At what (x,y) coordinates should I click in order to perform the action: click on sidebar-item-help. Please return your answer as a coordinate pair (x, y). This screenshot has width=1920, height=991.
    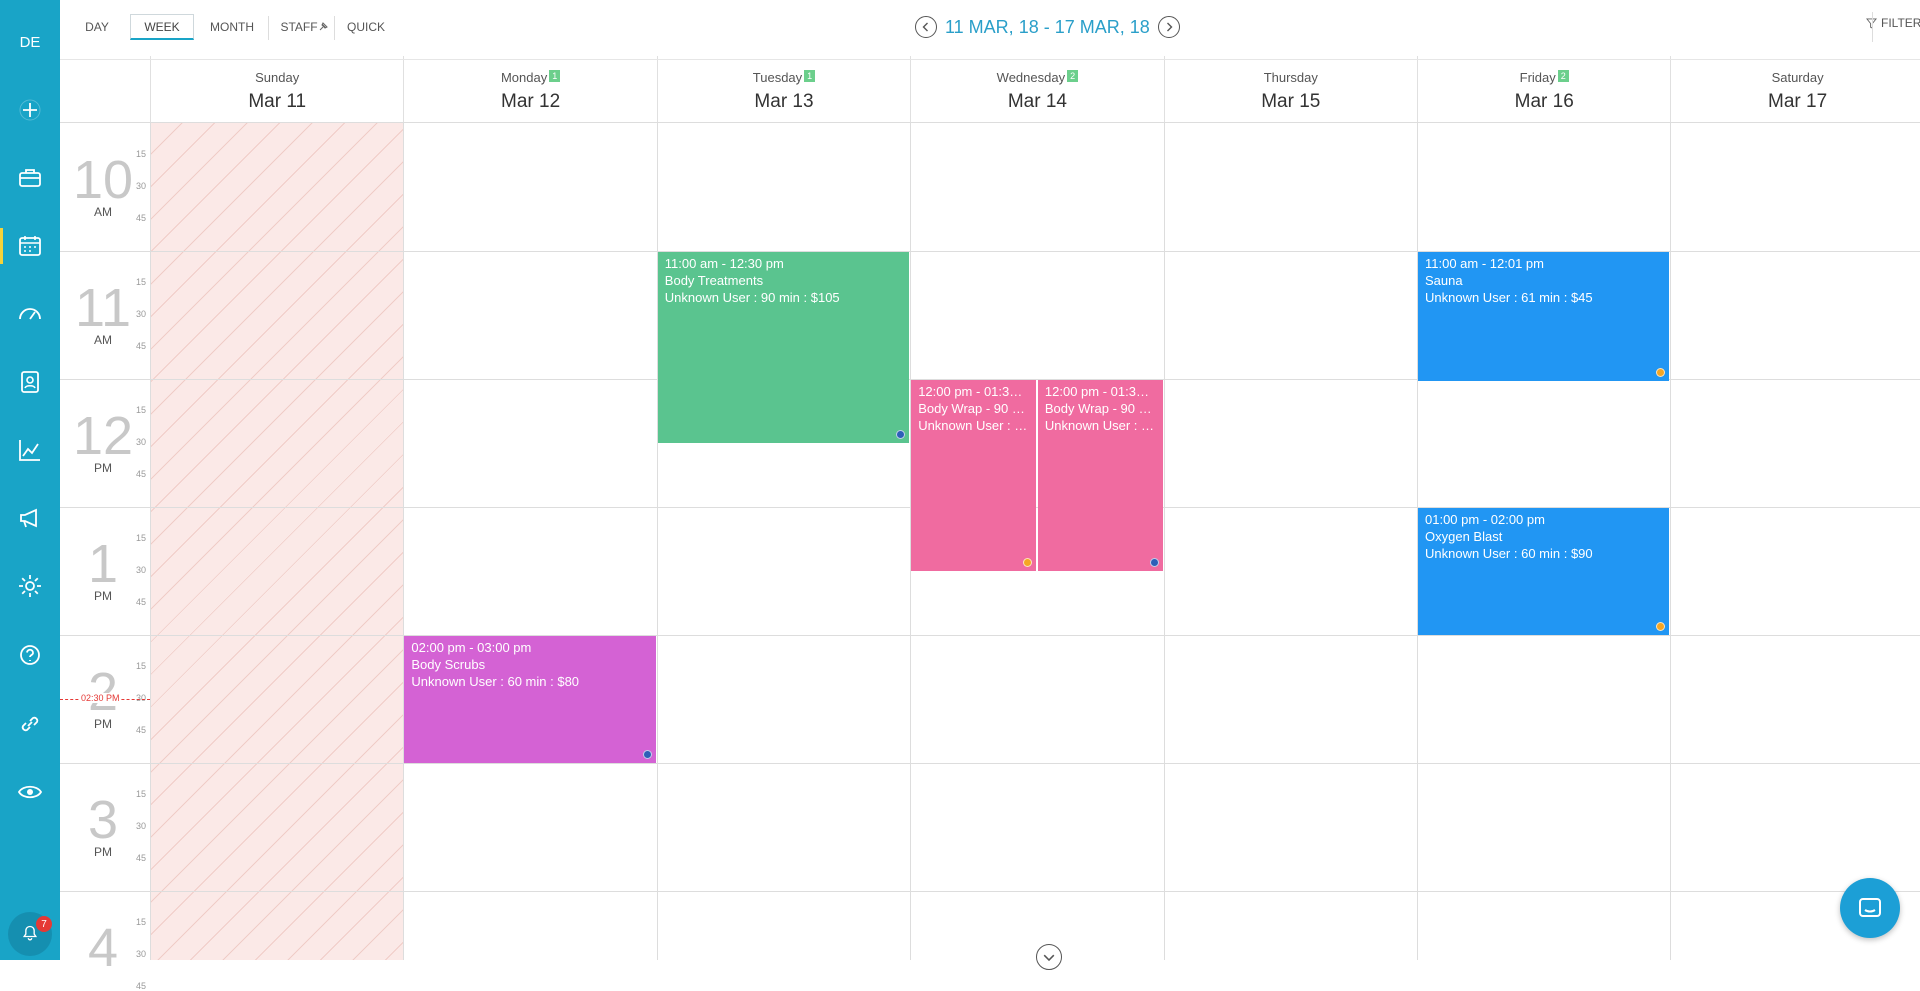
    Looking at the image, I should click on (30, 656).